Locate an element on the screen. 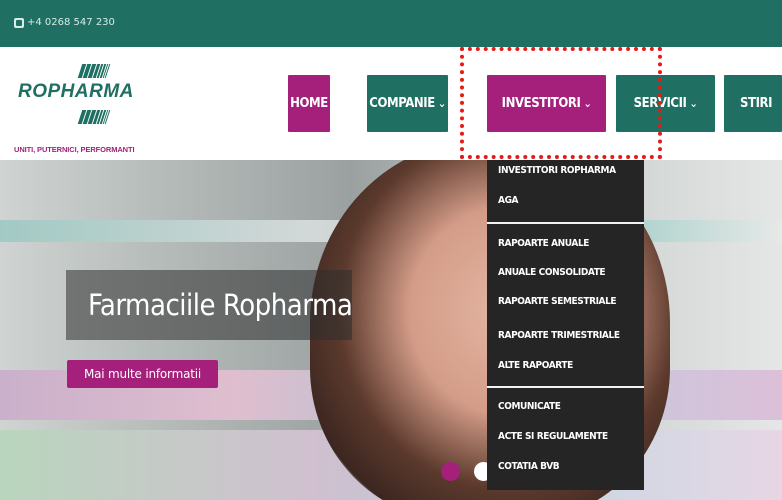 This screenshot has height=500, width=782. nav-companie-label: COMPANIE is located at coordinates (402, 103).